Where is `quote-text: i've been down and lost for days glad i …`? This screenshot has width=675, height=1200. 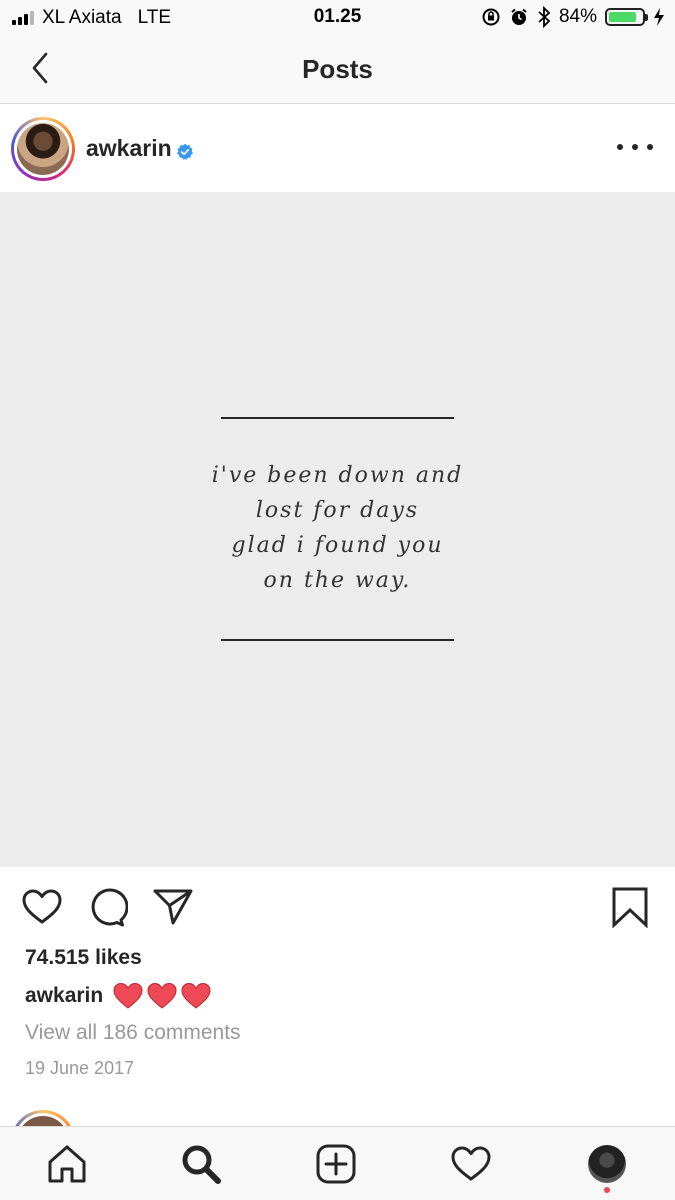
quote-text: i've been down and lost for days glad i … is located at coordinates (337, 528).